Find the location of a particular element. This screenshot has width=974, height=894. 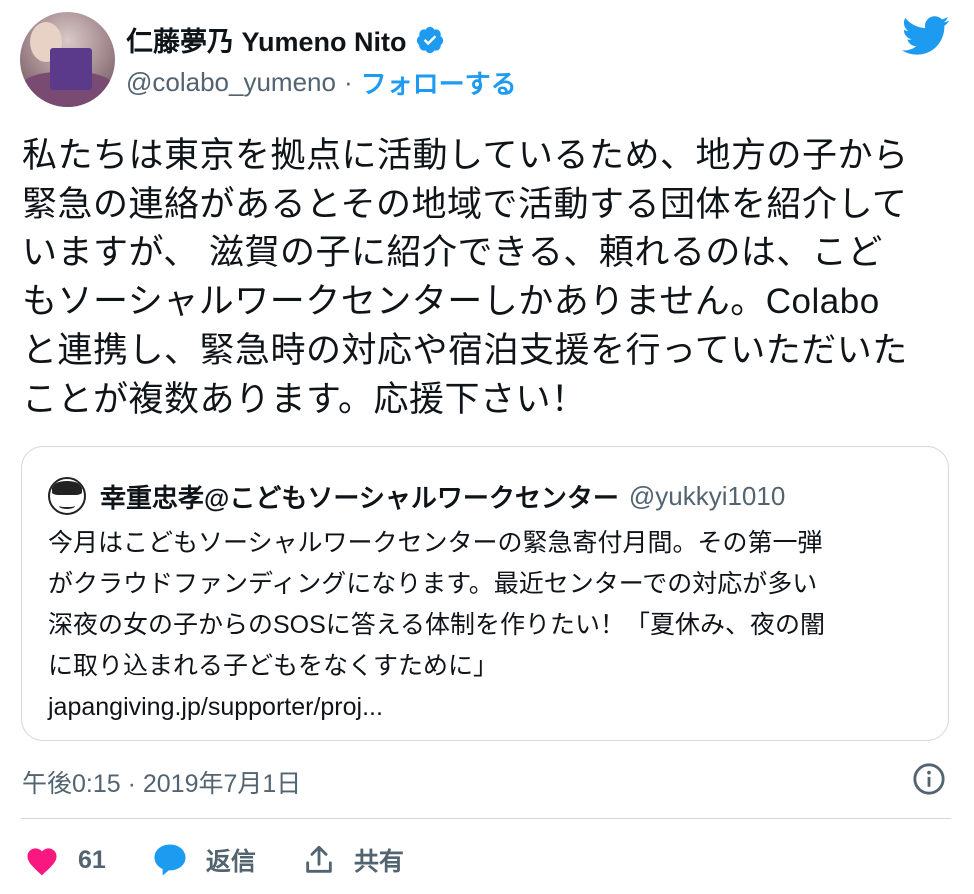

tweet-actions: 61 返信 共有 is located at coordinates (237, 860).